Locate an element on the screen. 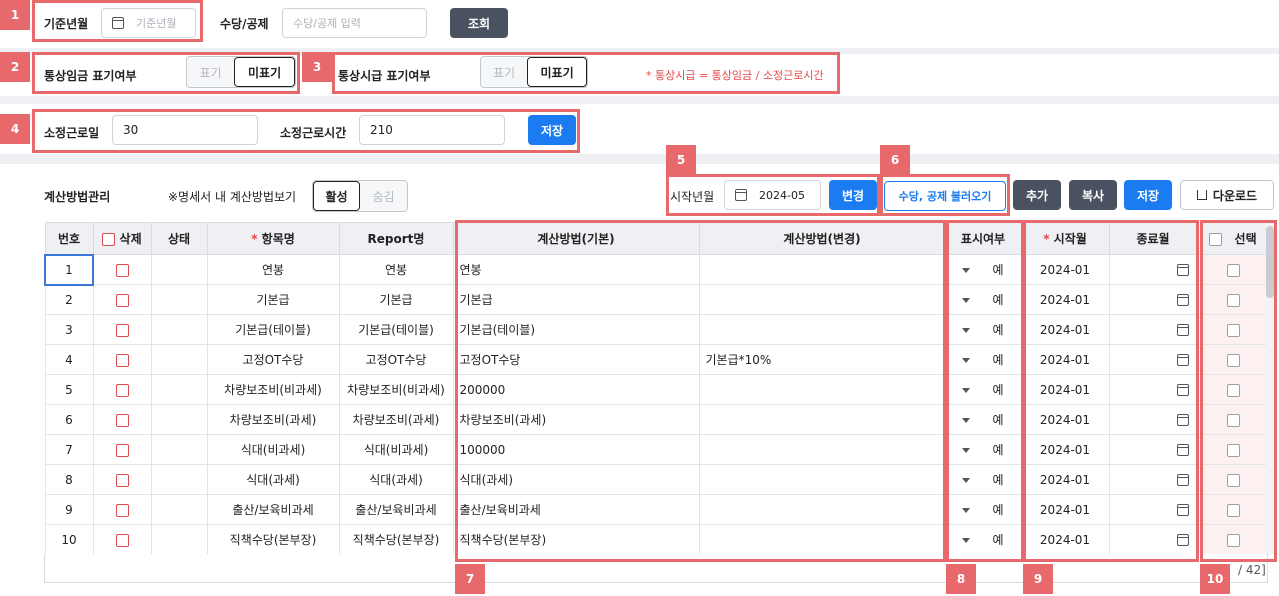 The width and height of the screenshot is (1279, 596). row-method-base: 기본급(테이블) is located at coordinates (576, 329).